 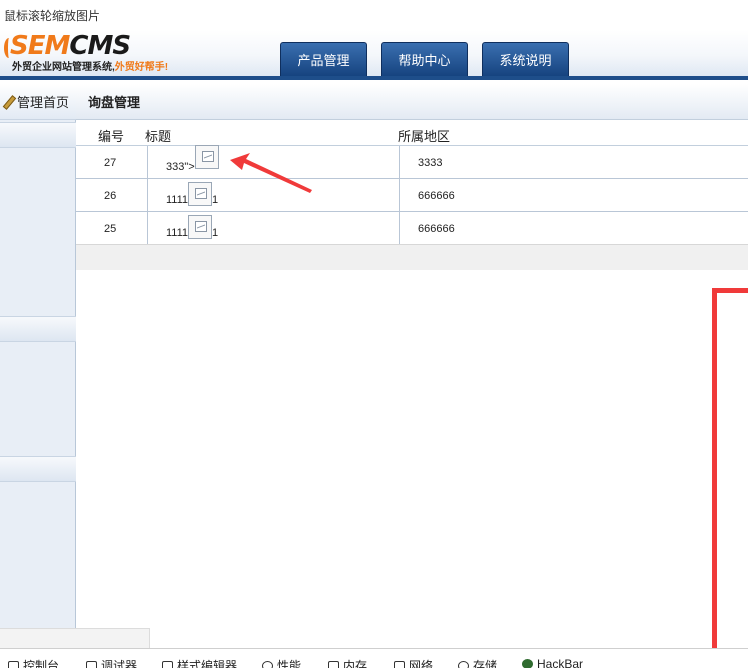 What do you see at coordinates (110, 195) in the screenshot?
I see `row-id: 26` at bounding box center [110, 195].